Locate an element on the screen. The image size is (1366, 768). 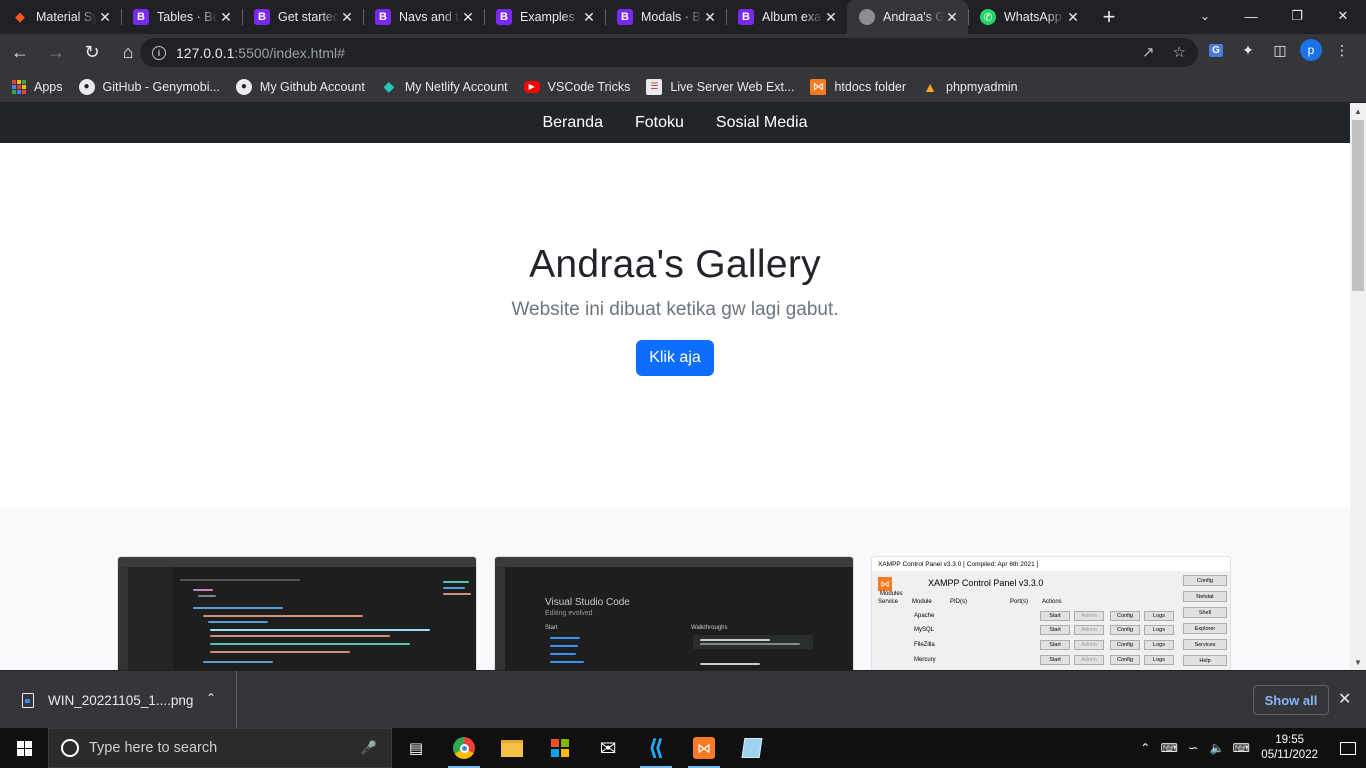
bookmark-label: My Netlify Account is located at coordinates (456, 86).